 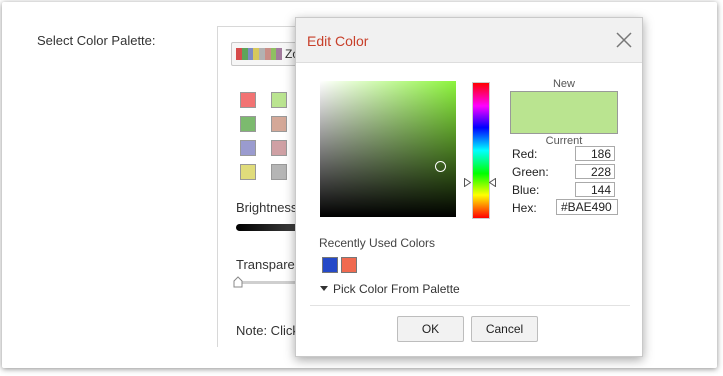 What do you see at coordinates (595, 189) in the screenshot?
I see `blue-input: 144` at bounding box center [595, 189].